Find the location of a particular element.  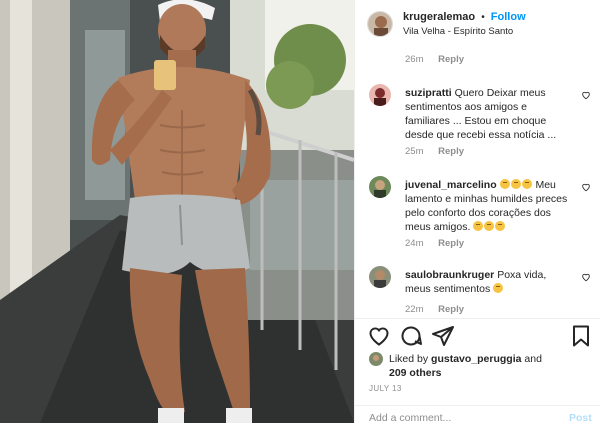

paper-plane-icon is located at coordinates (443, 336).